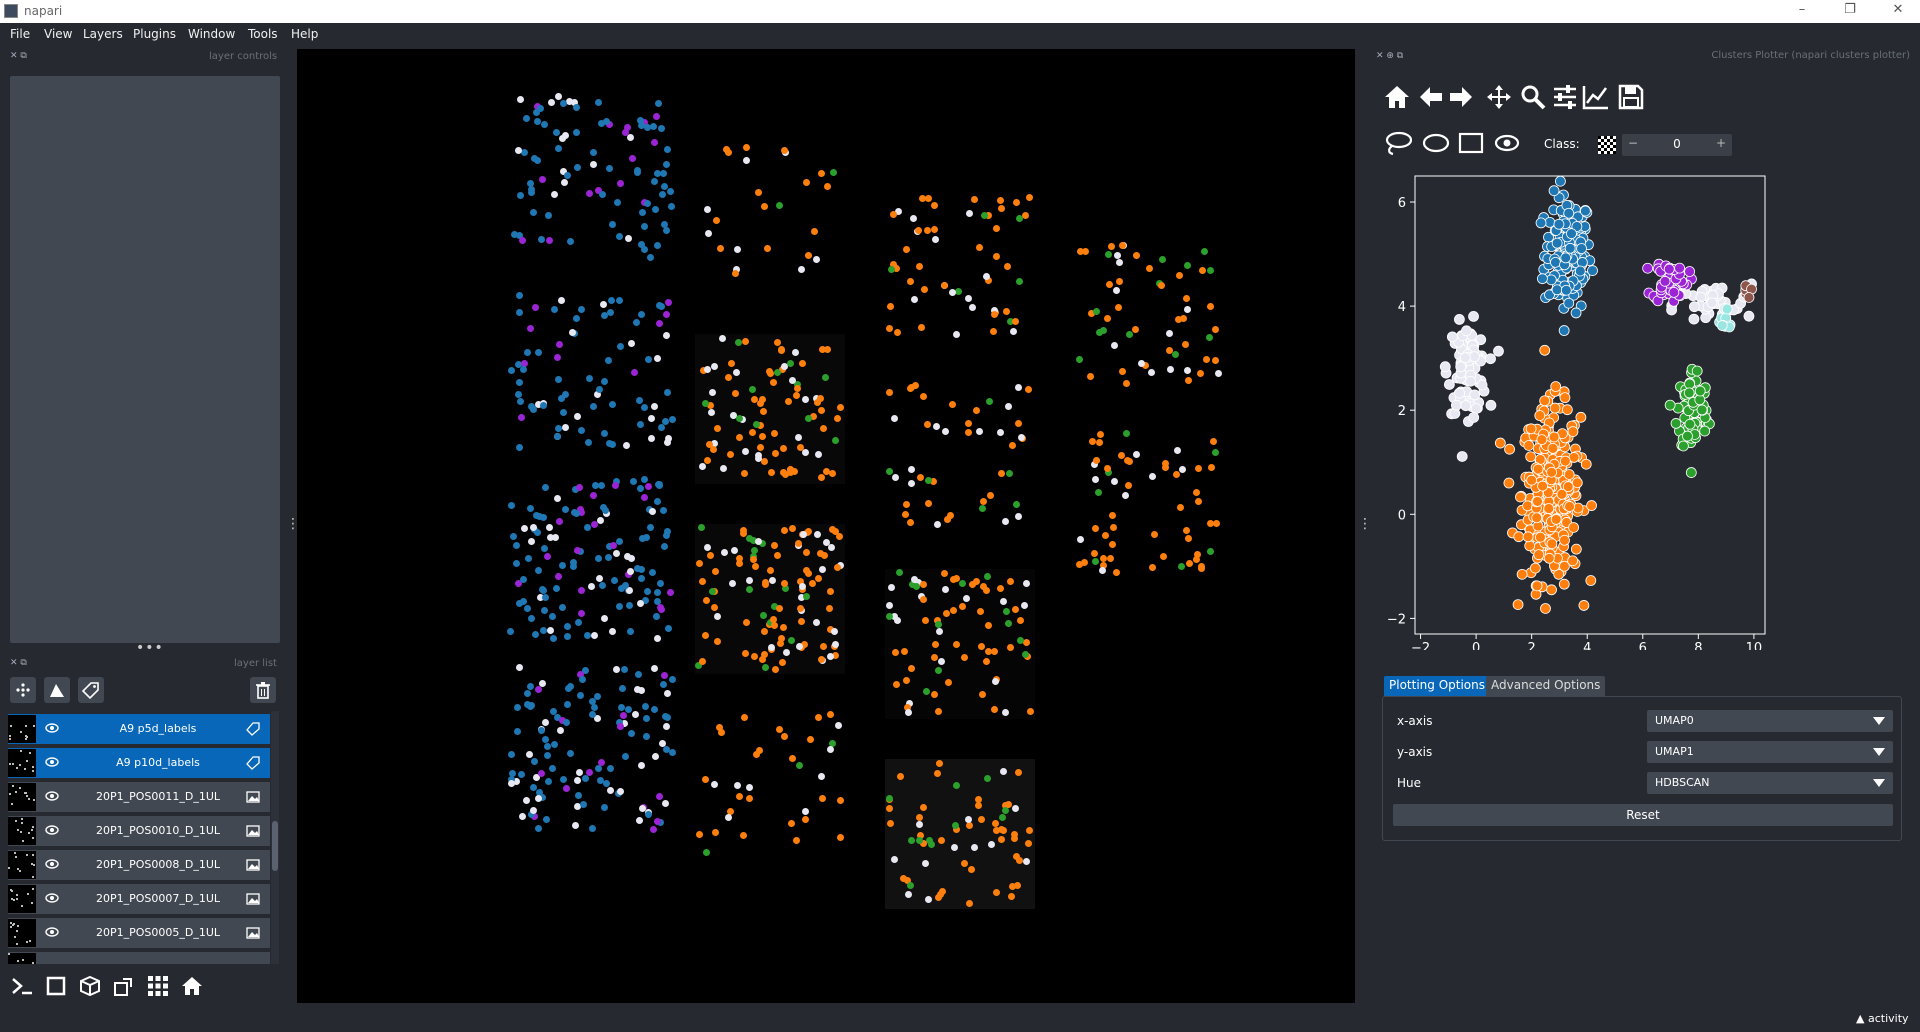  What do you see at coordinates (211, 34) in the screenshot?
I see `menu-window: Window` at bounding box center [211, 34].